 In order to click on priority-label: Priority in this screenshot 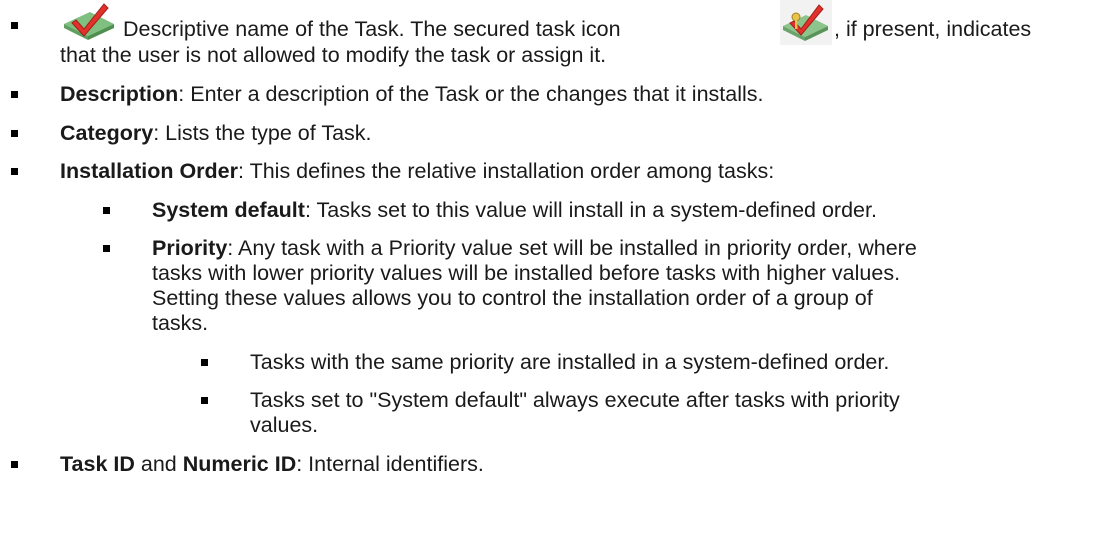, I will do `click(190, 248)`.